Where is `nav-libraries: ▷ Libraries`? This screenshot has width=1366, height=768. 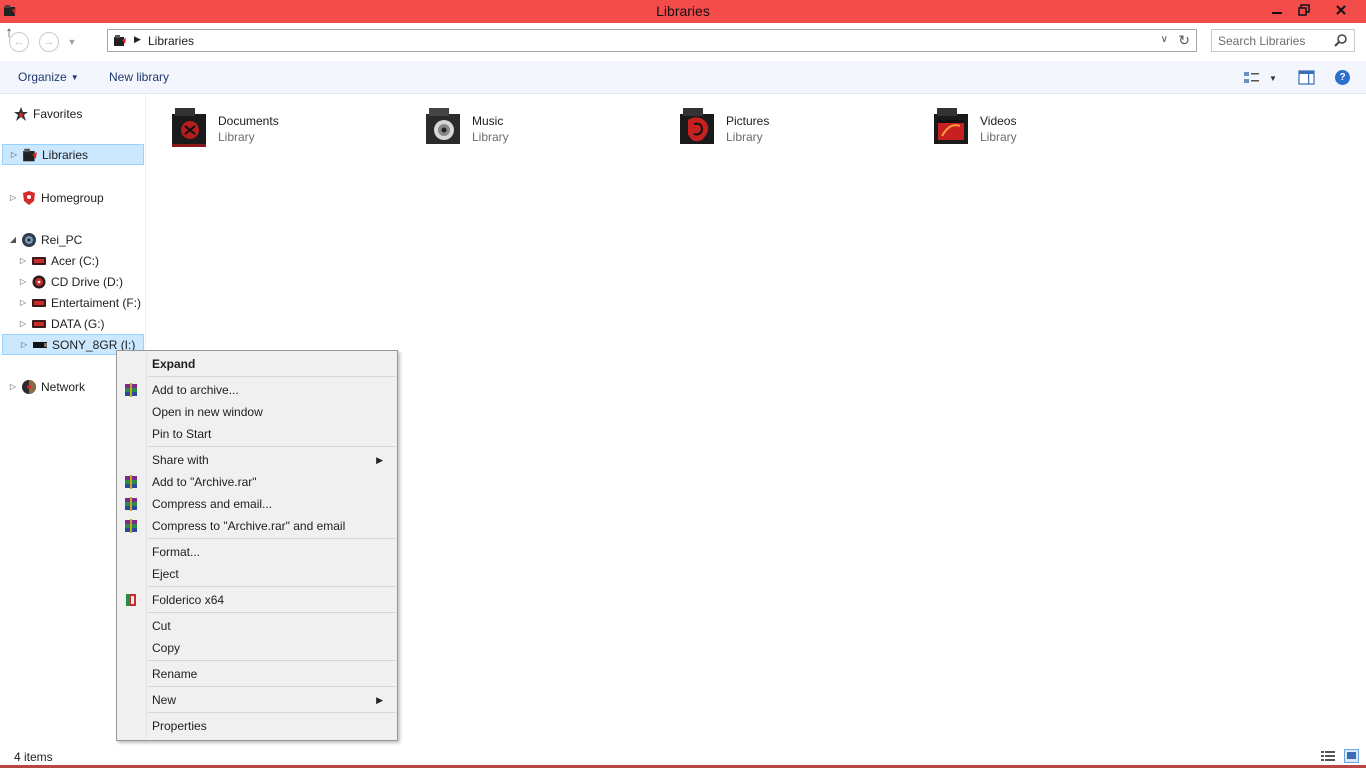 nav-libraries: ▷ Libraries is located at coordinates (73, 154).